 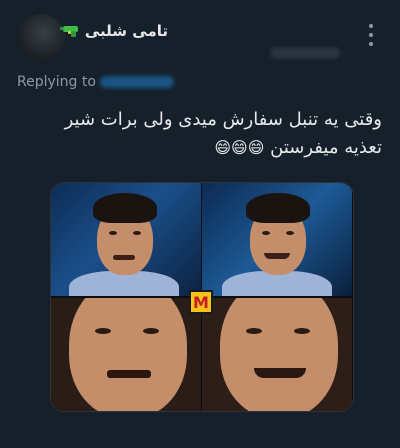 I want to click on tweet-text-line-2: تعذیه میفرستن 😄😄😄, so click(x=201, y=148).